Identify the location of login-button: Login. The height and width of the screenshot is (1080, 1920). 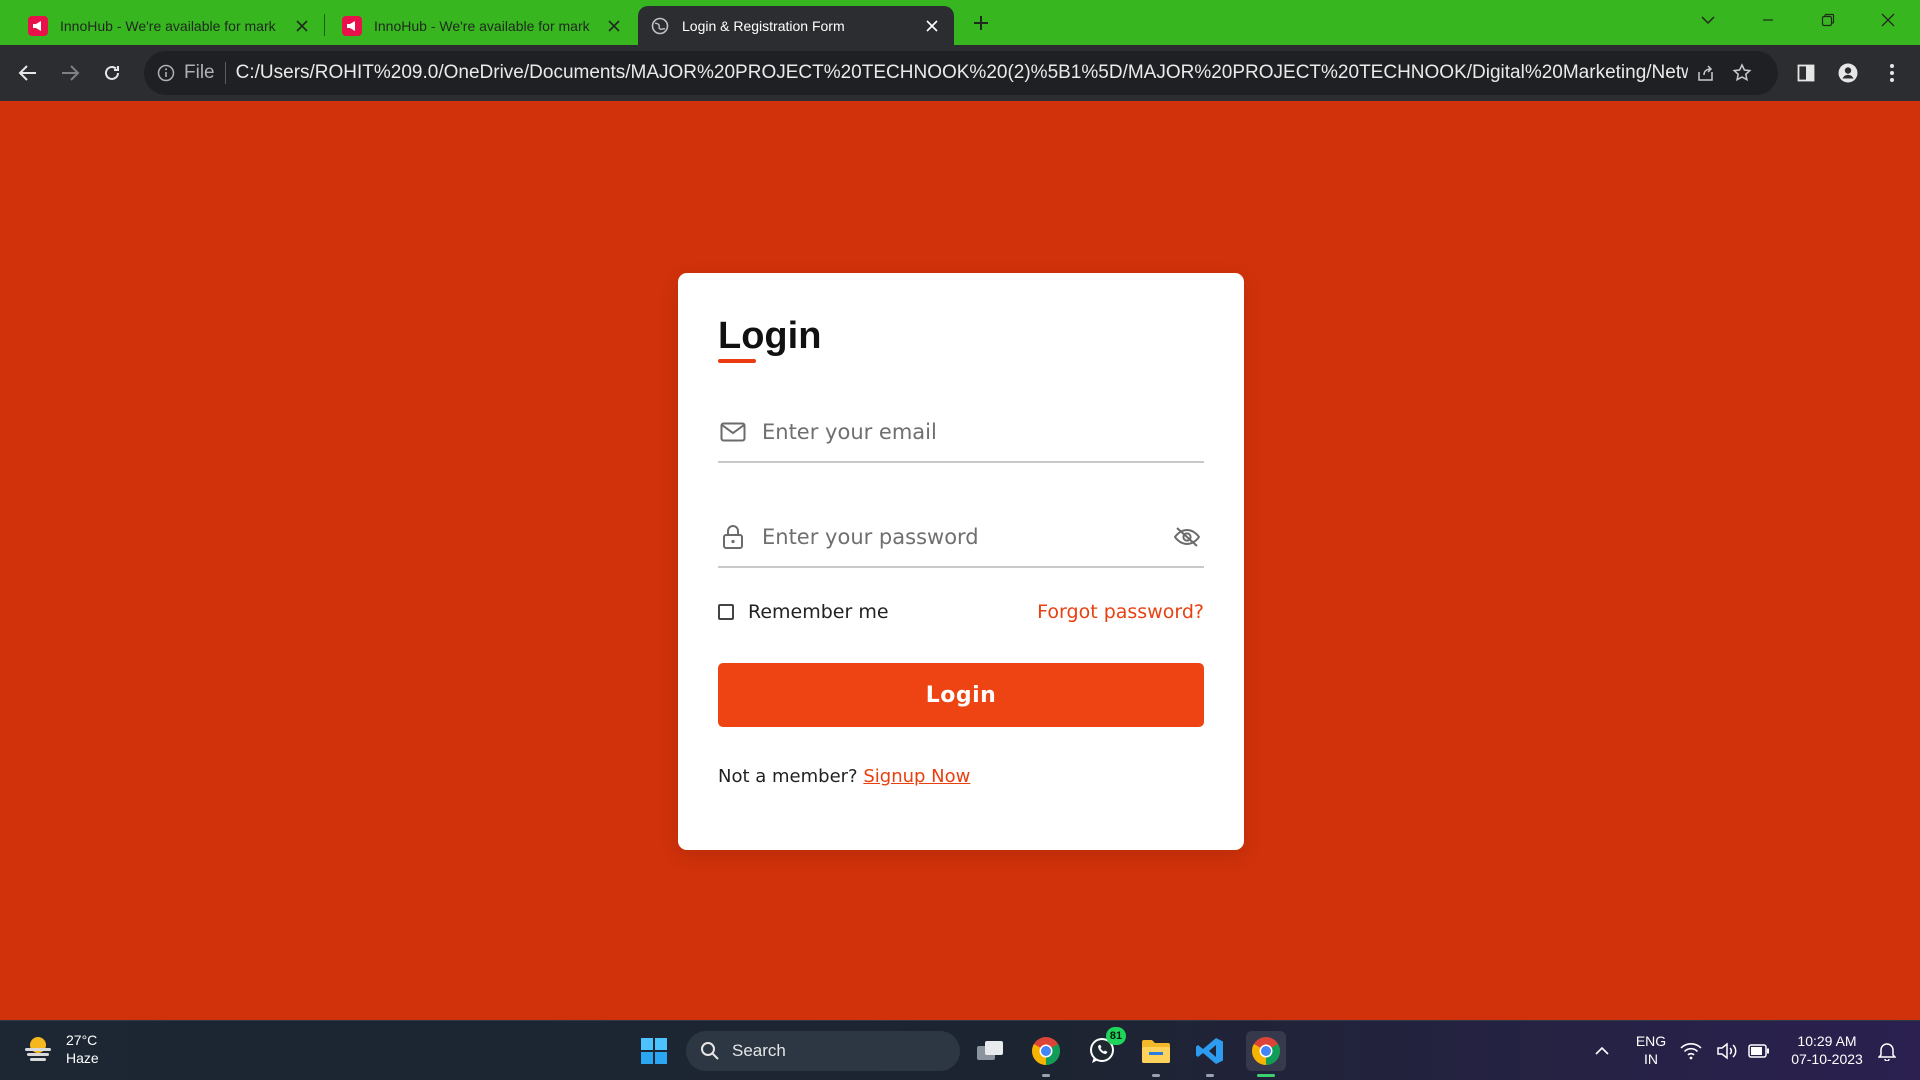
(961, 695).